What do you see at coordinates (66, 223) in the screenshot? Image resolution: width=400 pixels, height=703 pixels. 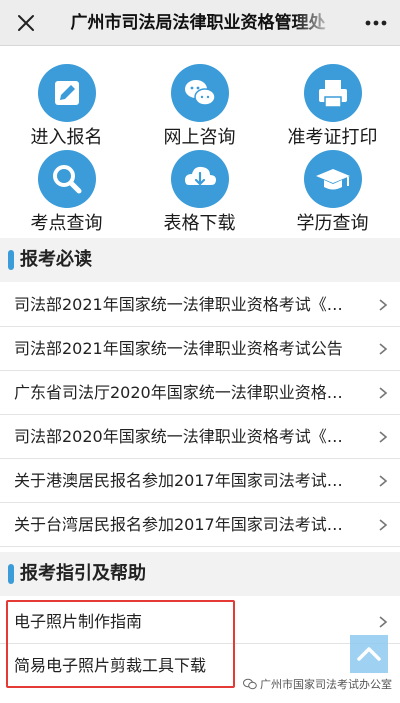 I see `menu-label: 考点查询` at bounding box center [66, 223].